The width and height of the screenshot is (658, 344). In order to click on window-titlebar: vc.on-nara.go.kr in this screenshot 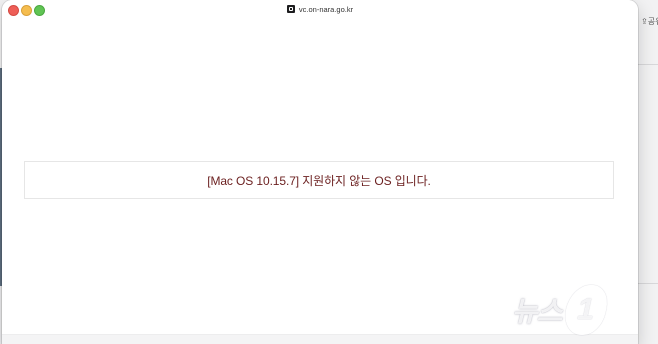, I will do `click(320, 10)`.